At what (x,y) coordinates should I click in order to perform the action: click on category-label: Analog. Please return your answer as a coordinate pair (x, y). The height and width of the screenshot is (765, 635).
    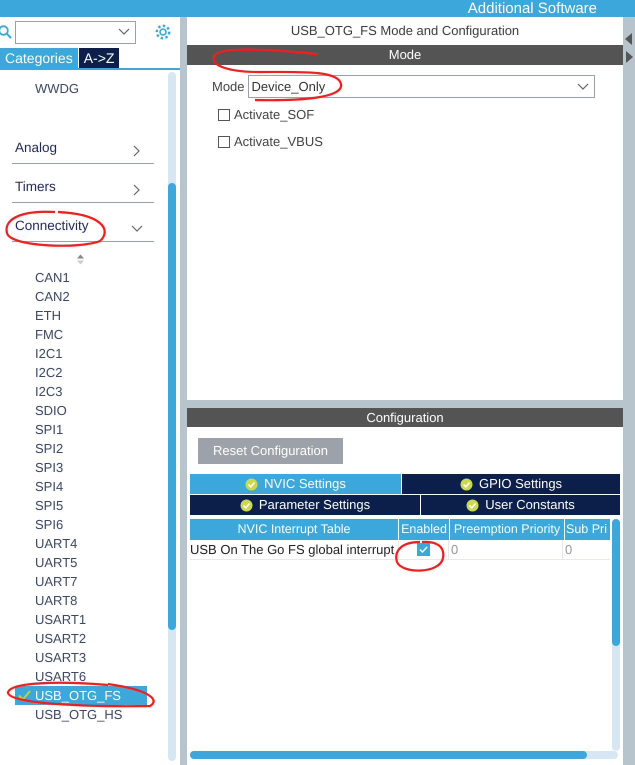
    Looking at the image, I should click on (36, 147).